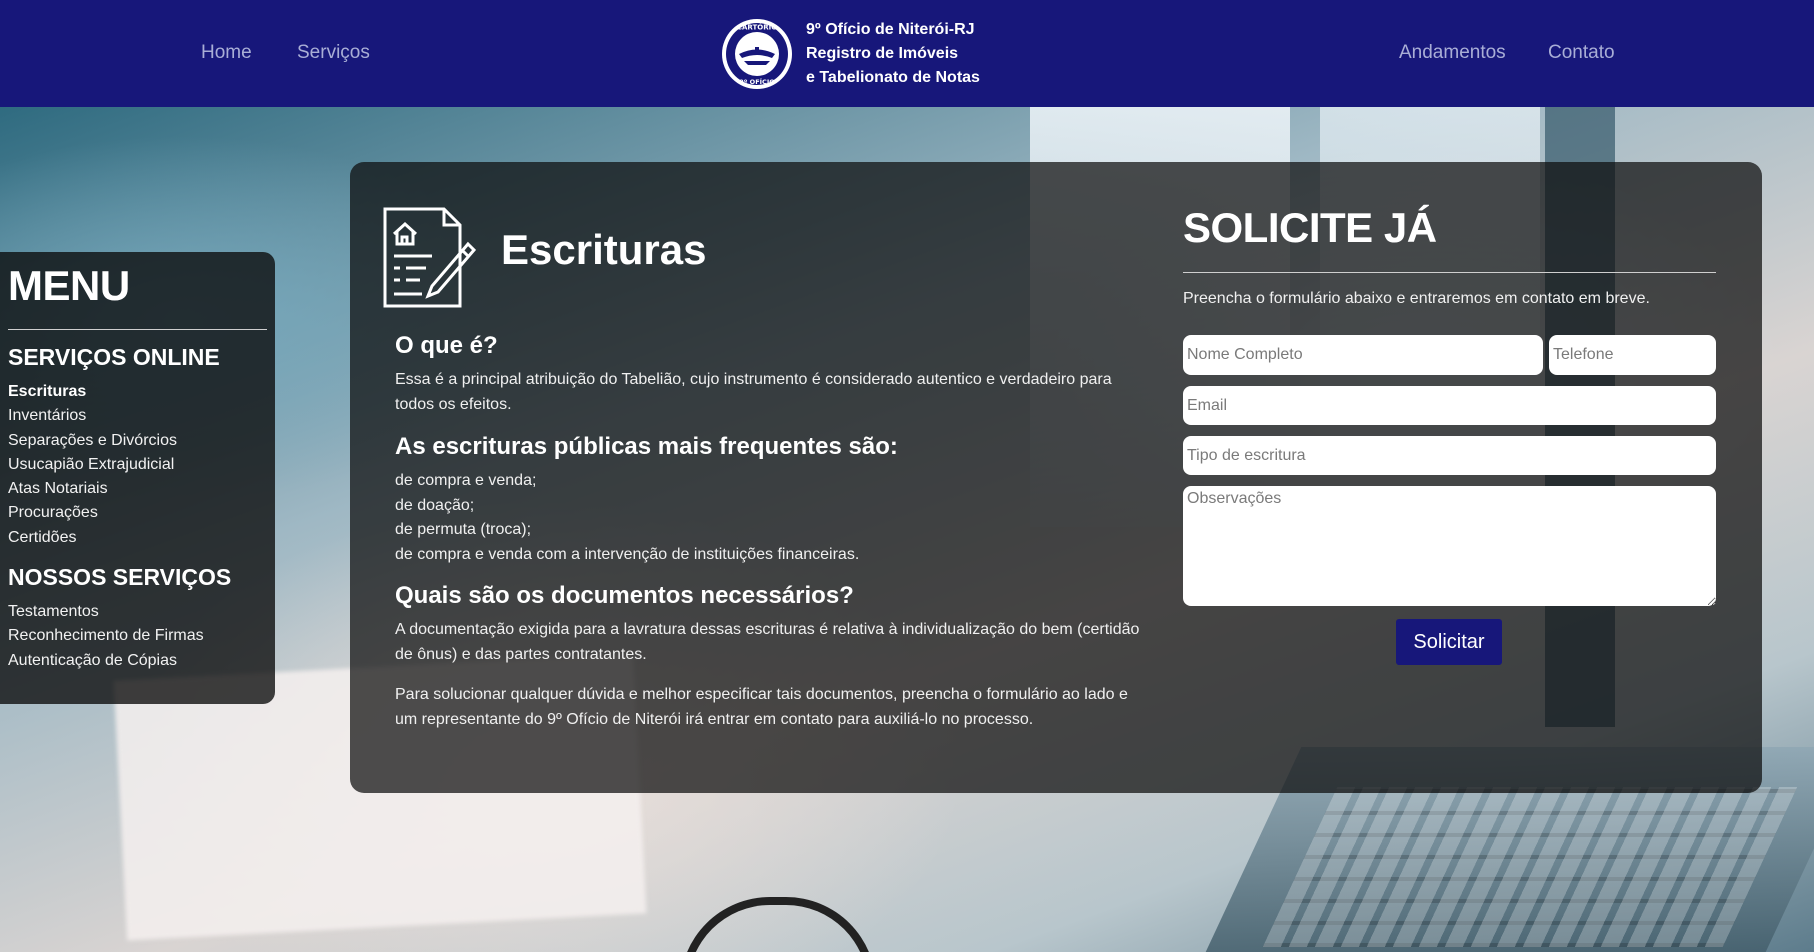 The height and width of the screenshot is (952, 1814). I want to click on menu-item-atas: Atas Notariais, so click(92, 489).